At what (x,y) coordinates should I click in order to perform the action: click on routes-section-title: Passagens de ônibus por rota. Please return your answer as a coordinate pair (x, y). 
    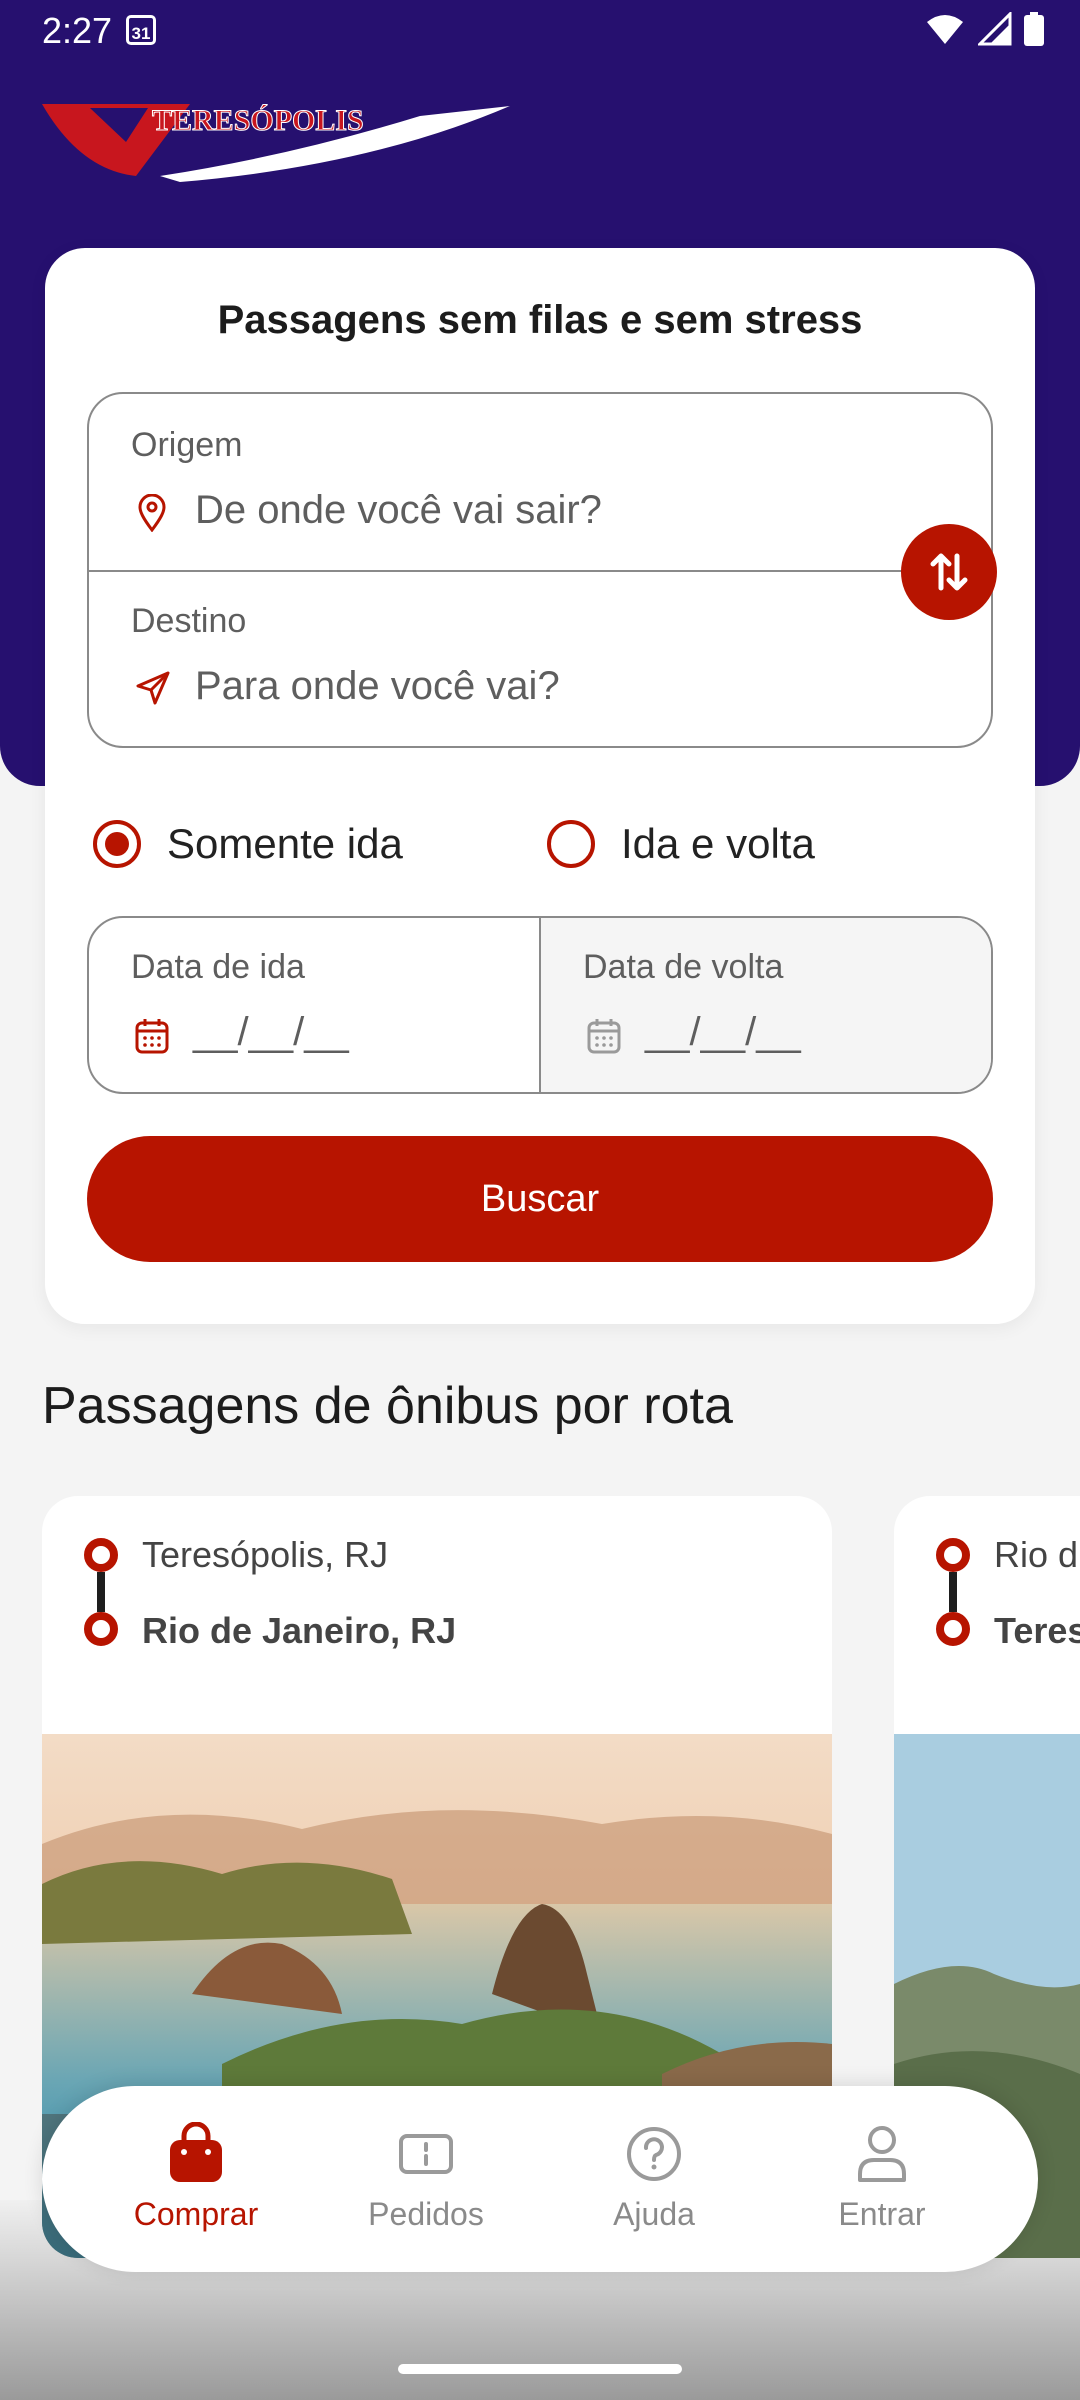
    Looking at the image, I should click on (387, 1406).